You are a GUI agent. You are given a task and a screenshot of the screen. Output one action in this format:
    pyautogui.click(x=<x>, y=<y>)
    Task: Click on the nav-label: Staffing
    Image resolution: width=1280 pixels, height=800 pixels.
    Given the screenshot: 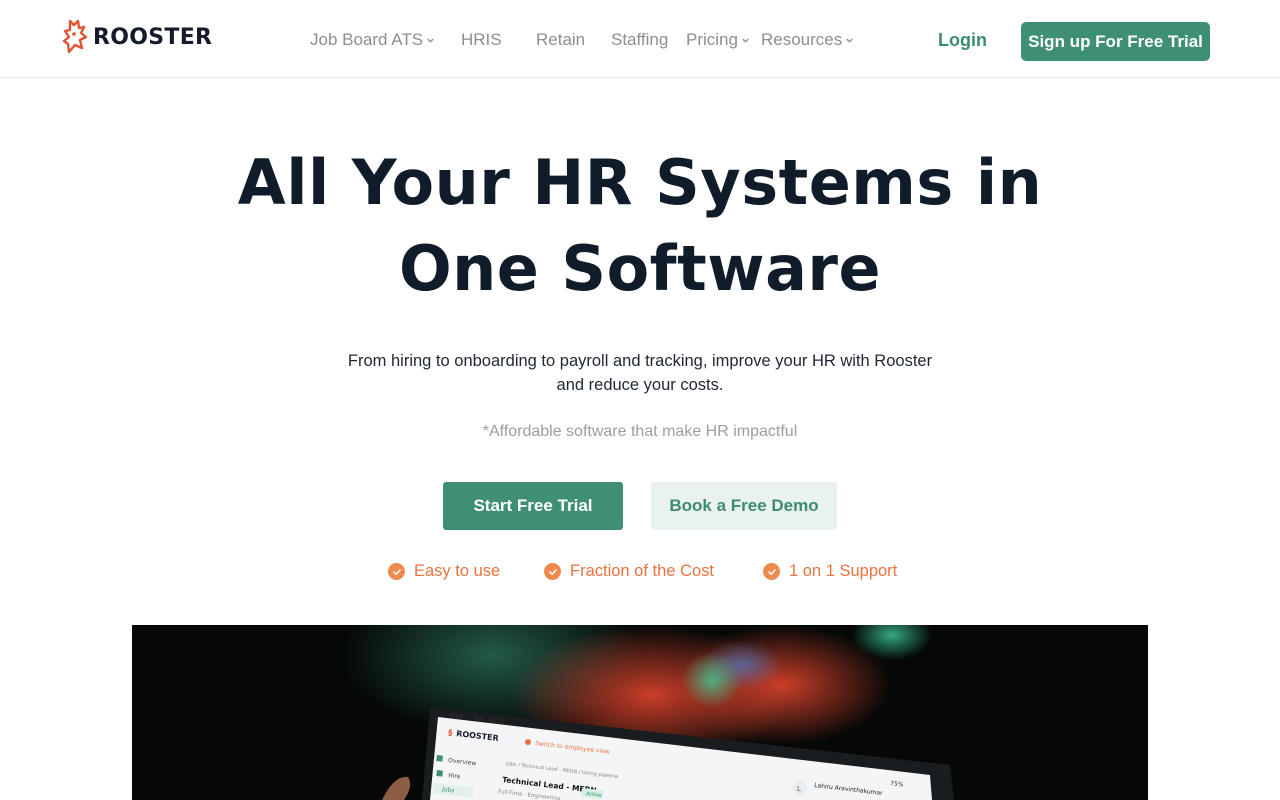 What is the action you would take?
    pyautogui.click(x=640, y=39)
    